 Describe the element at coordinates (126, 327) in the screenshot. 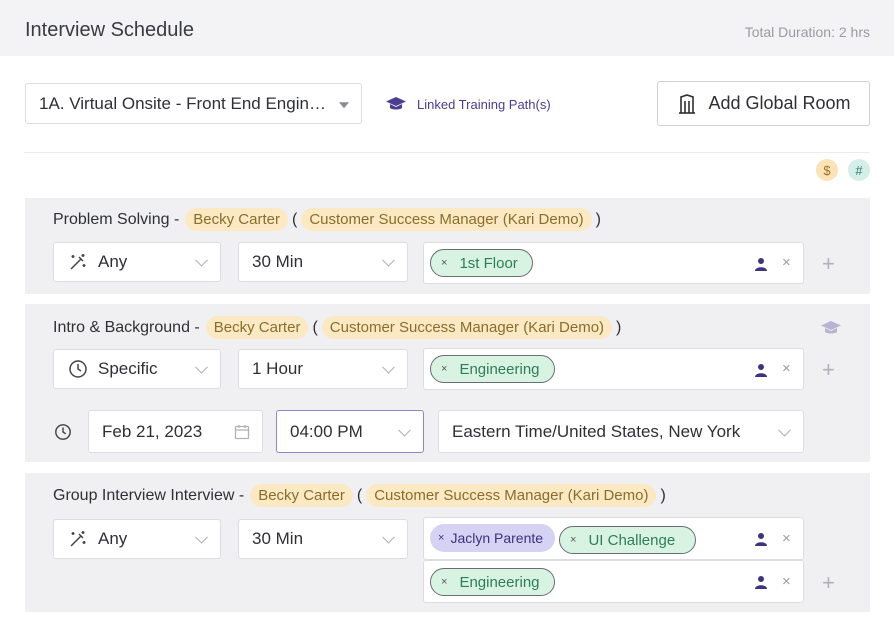

I see `section-title: Intro & Background -` at that location.